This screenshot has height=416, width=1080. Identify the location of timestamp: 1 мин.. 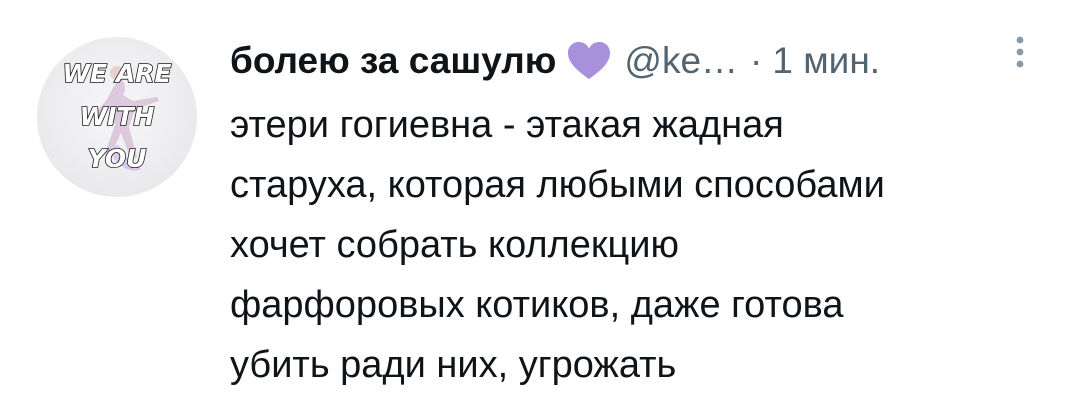
(826, 61).